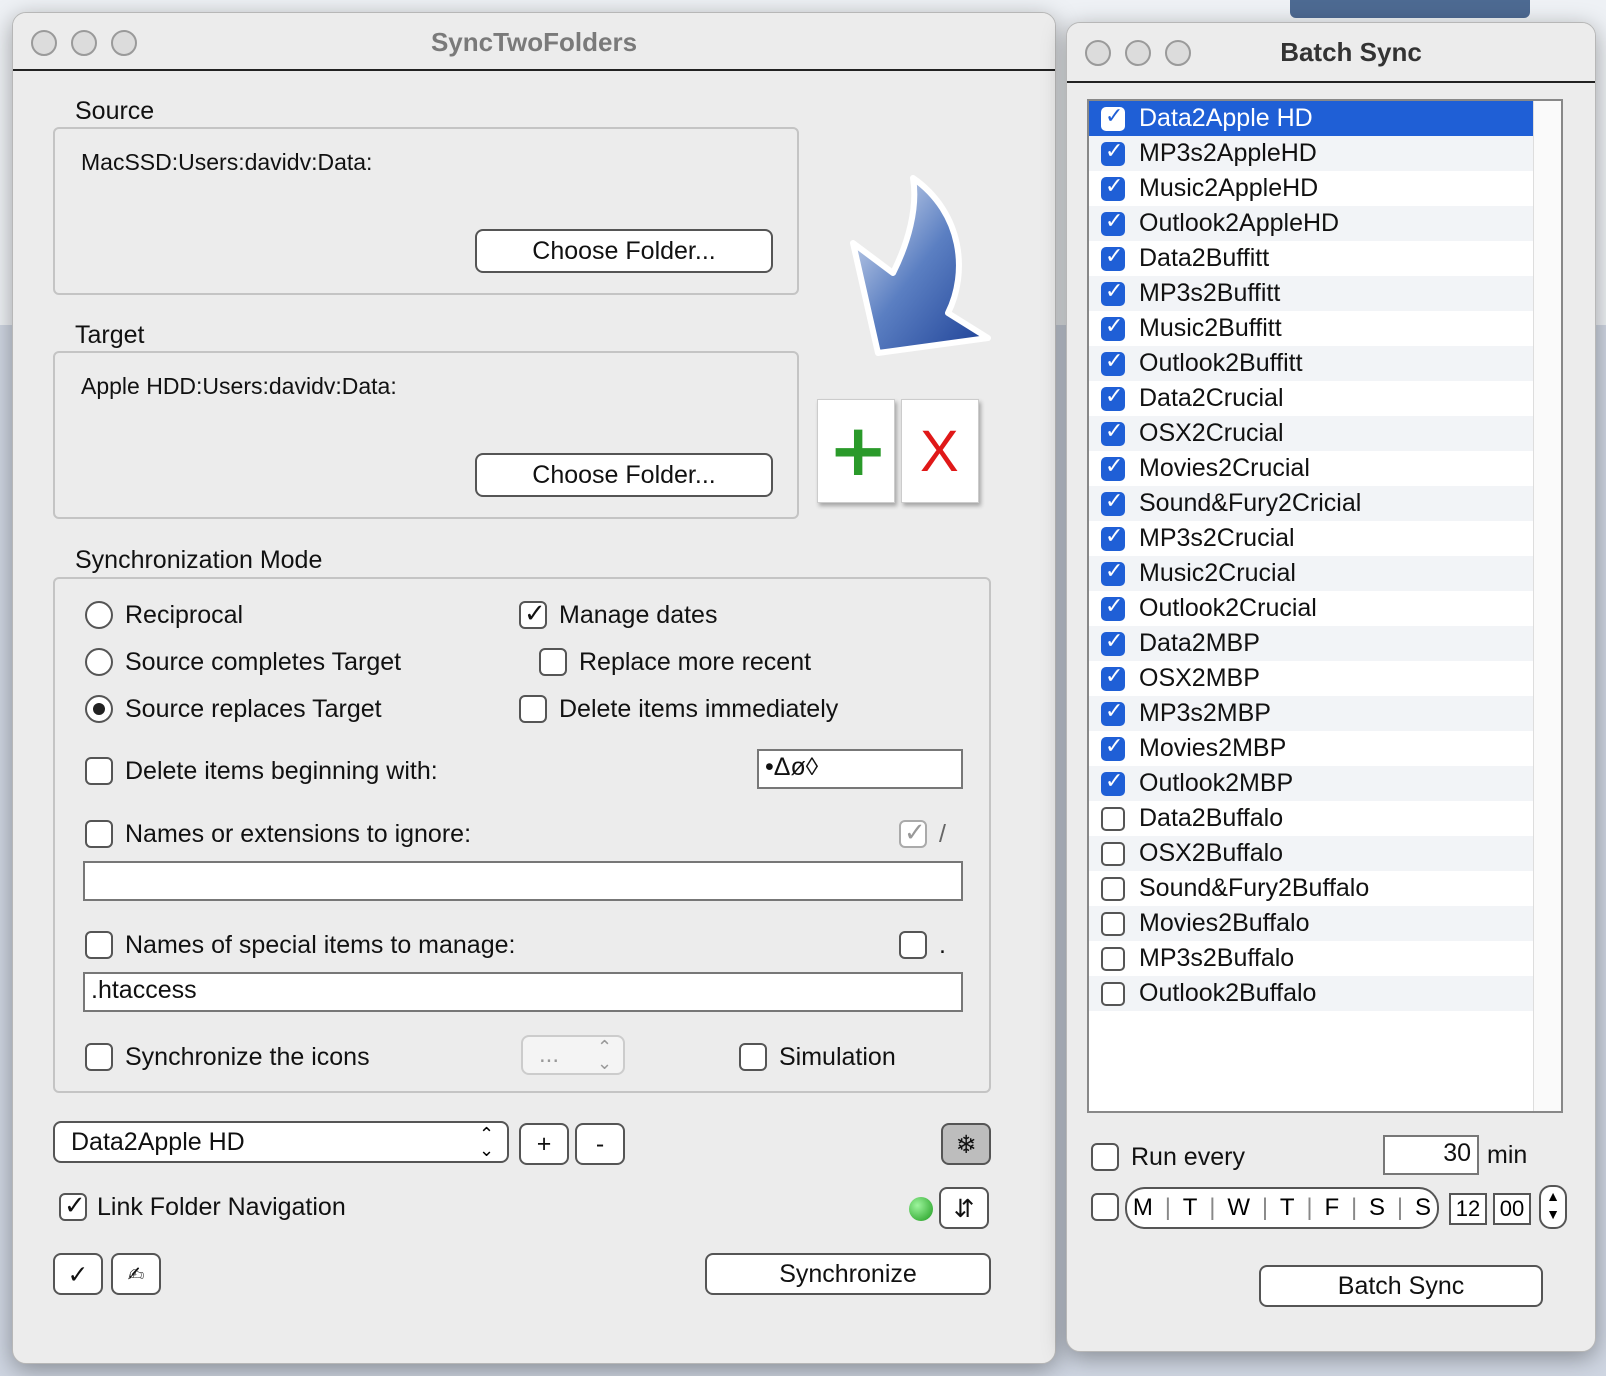  I want to click on batch-list-item: Music2Buffitt, so click(1312, 328).